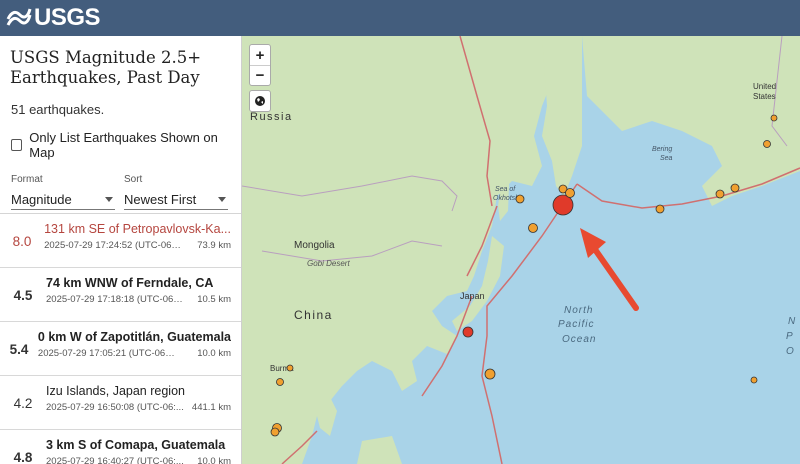 This screenshot has width=800, height=464. Describe the element at coordinates (472, 296) in the screenshot. I see `map-label-japan: Japan` at that location.